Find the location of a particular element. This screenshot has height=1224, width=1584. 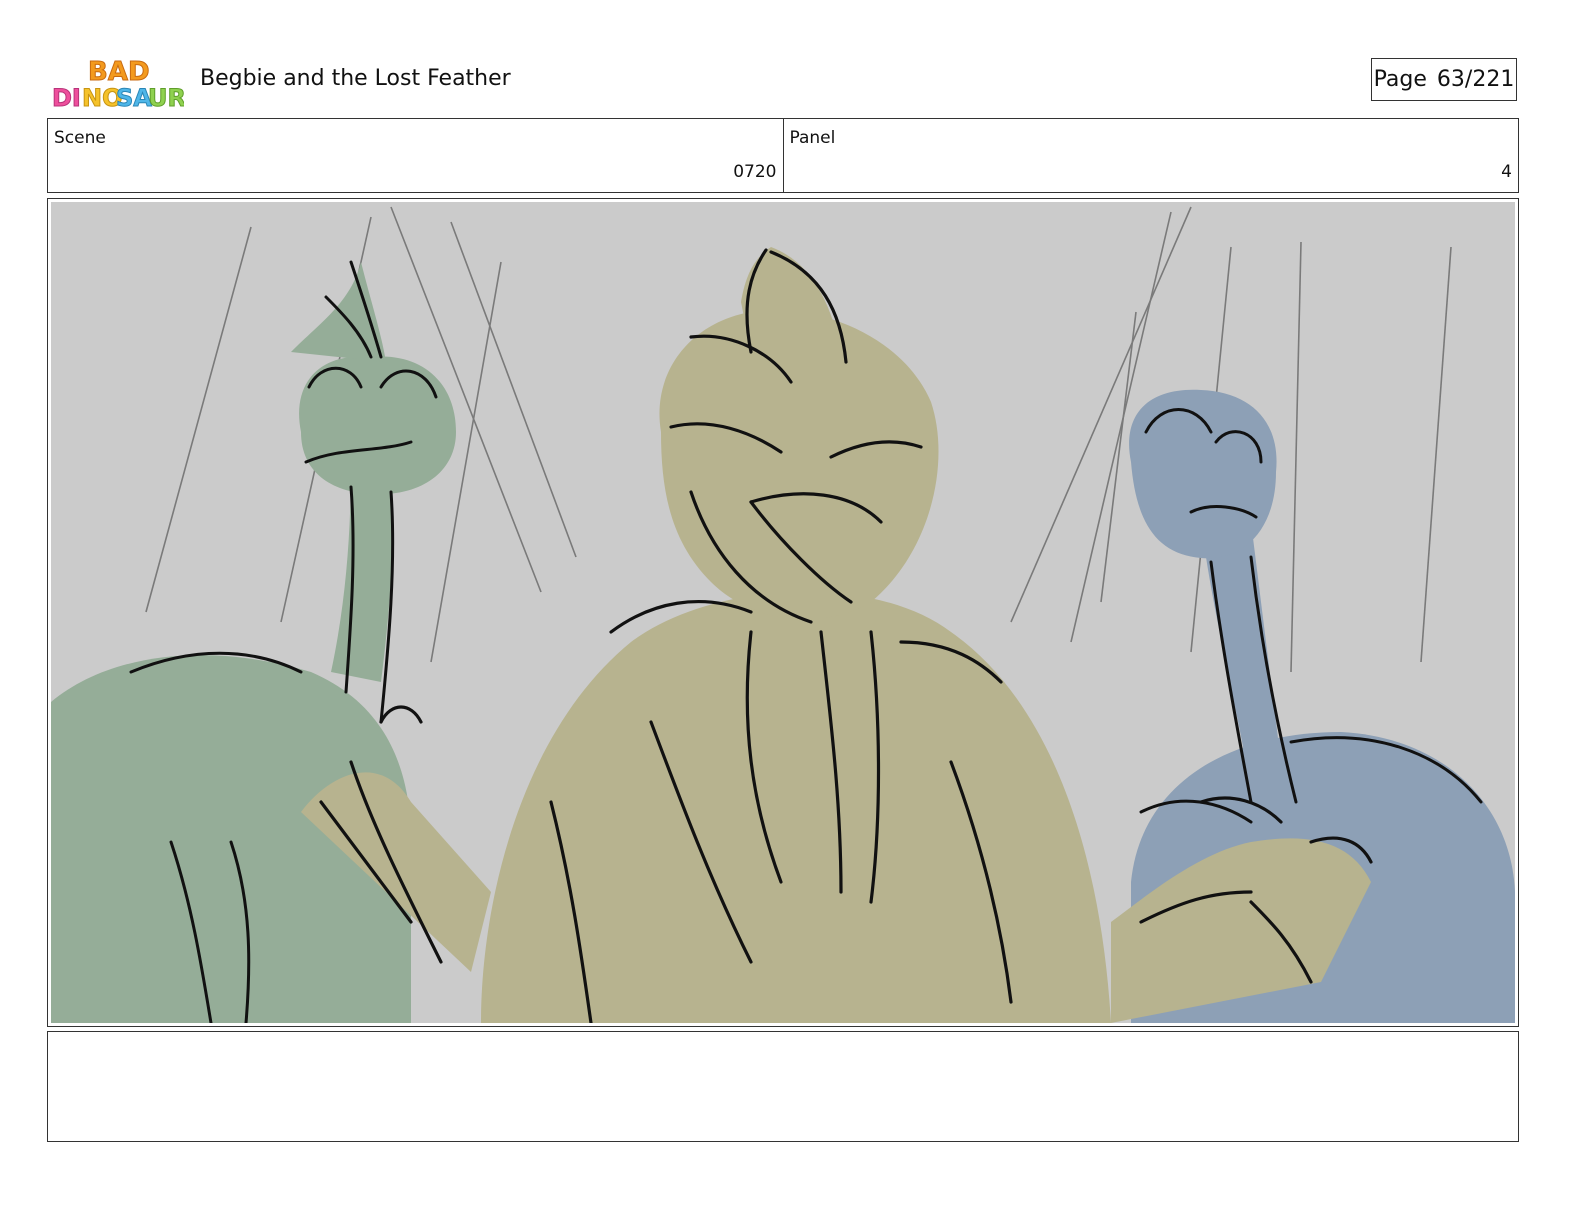

document-title: Begbie and the Lost Feather is located at coordinates (355, 78).